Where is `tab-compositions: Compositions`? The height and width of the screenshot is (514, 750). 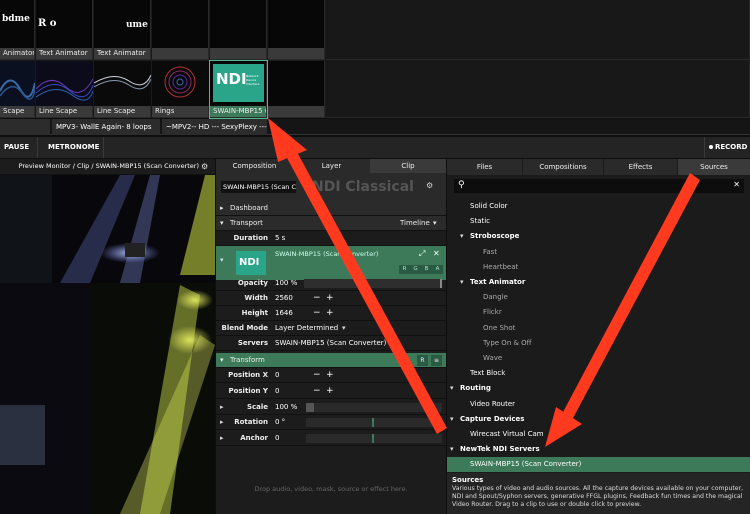 tab-compositions: Compositions is located at coordinates (563, 167).